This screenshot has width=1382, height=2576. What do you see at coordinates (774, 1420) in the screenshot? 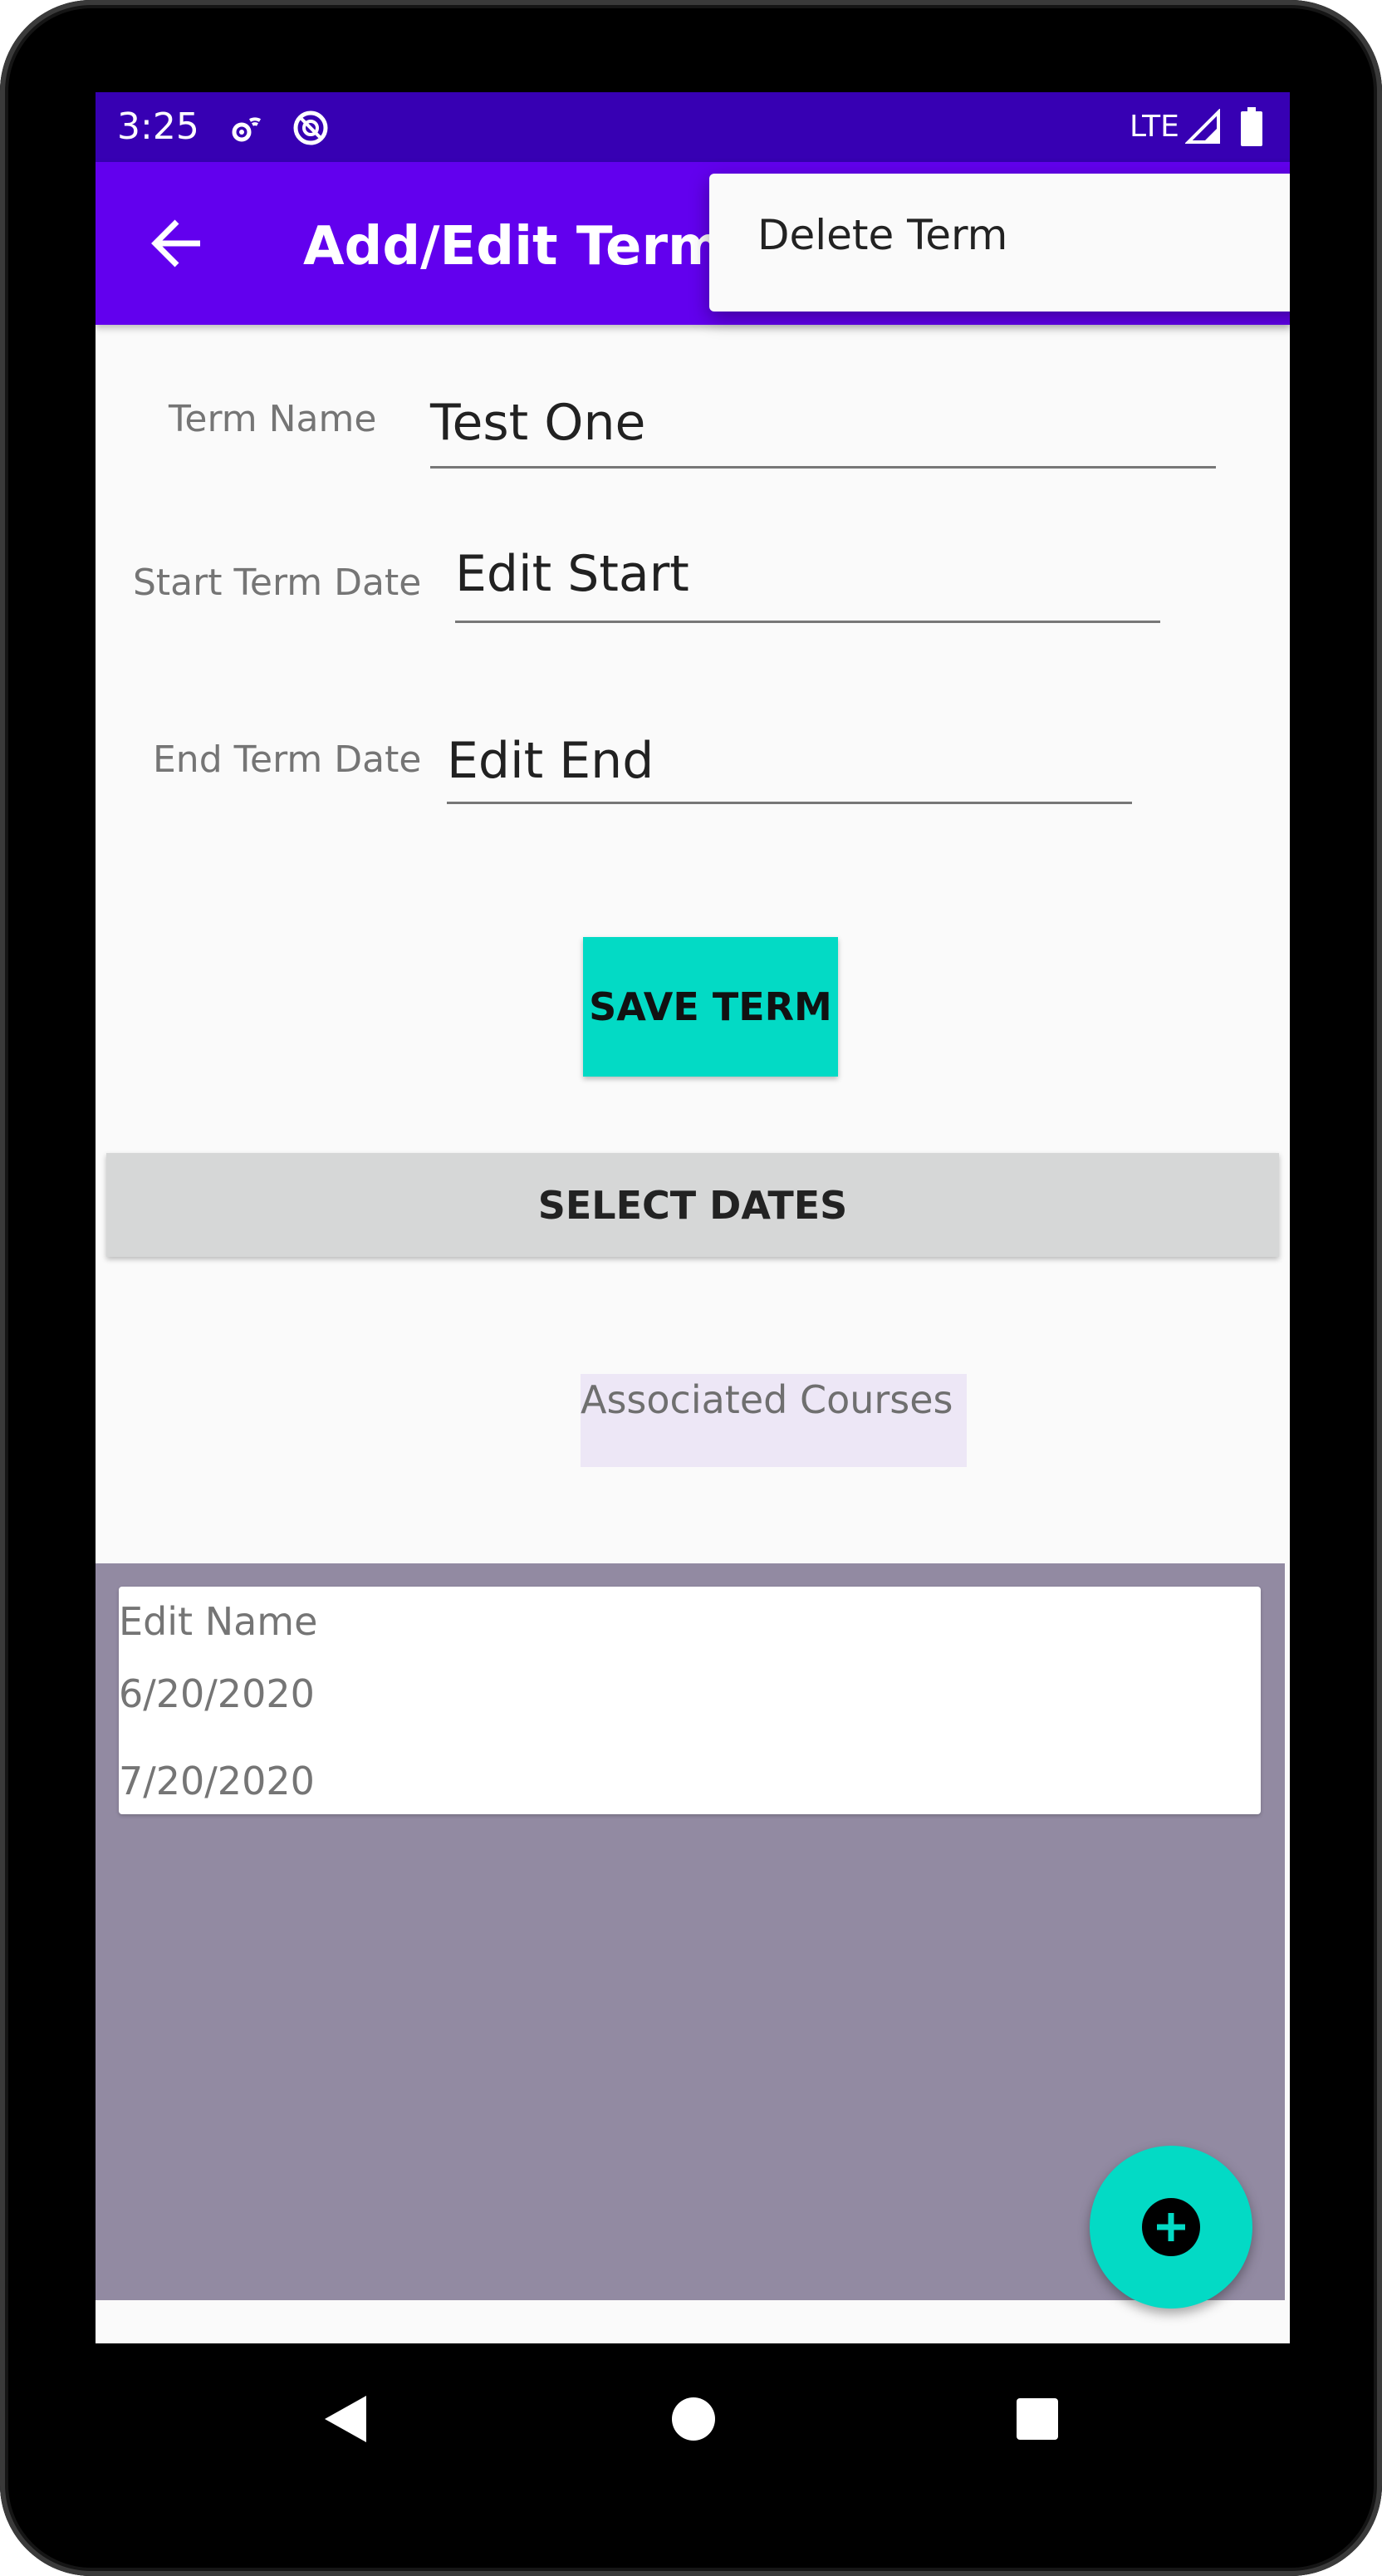
I see `associated-courses-label: Associated Courses` at bounding box center [774, 1420].